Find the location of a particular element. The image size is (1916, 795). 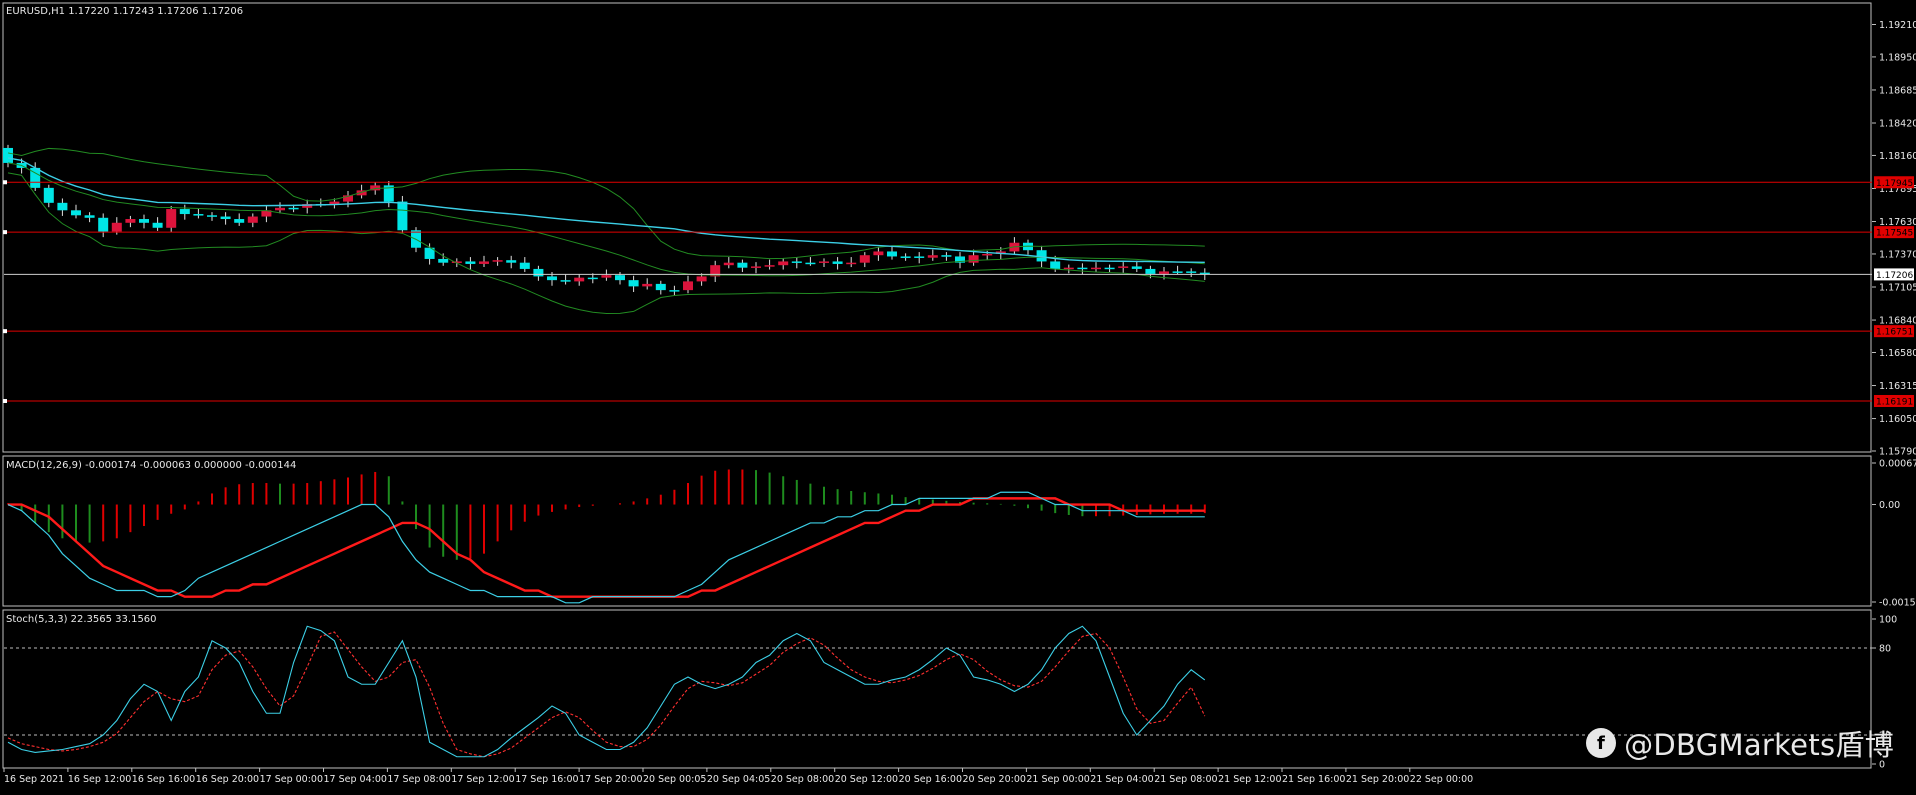

macd-signal-line is located at coordinates (606, 547).